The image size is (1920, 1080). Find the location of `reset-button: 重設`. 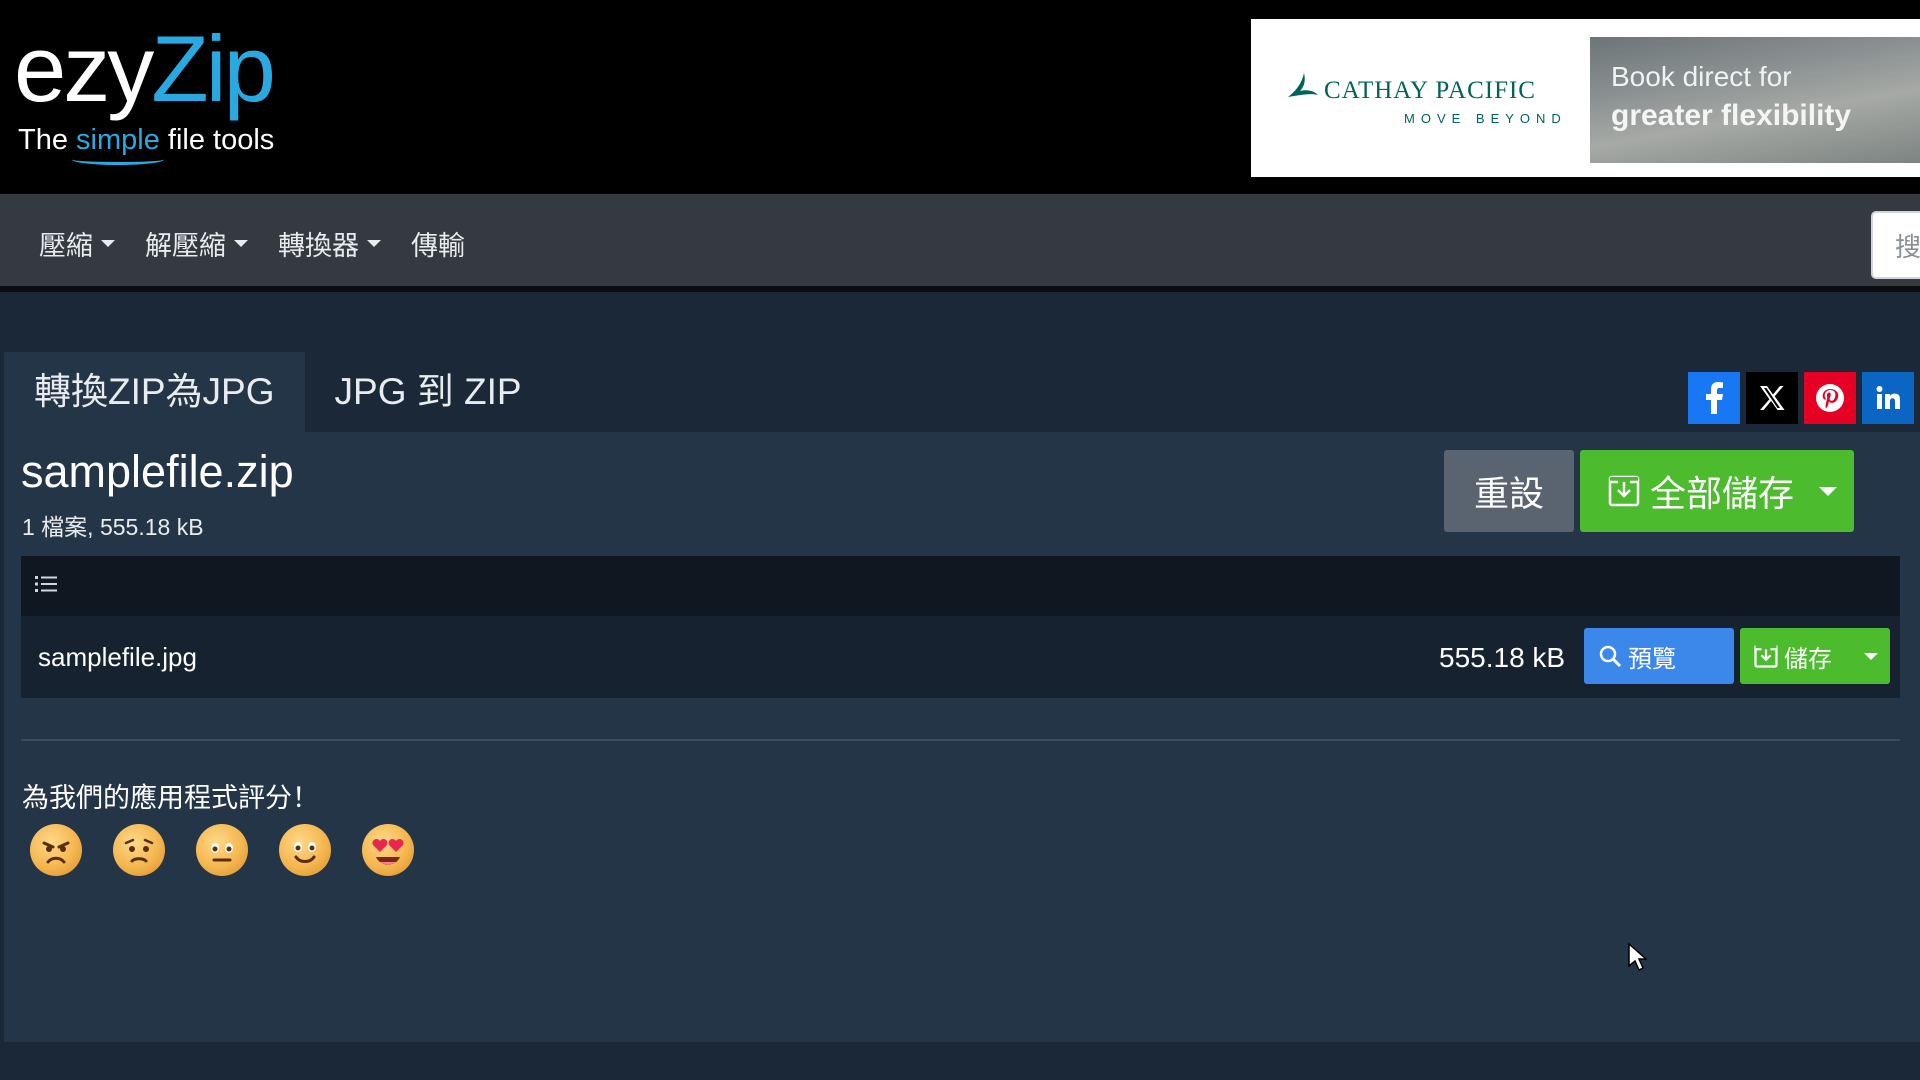

reset-button: 重設 is located at coordinates (1509, 491).